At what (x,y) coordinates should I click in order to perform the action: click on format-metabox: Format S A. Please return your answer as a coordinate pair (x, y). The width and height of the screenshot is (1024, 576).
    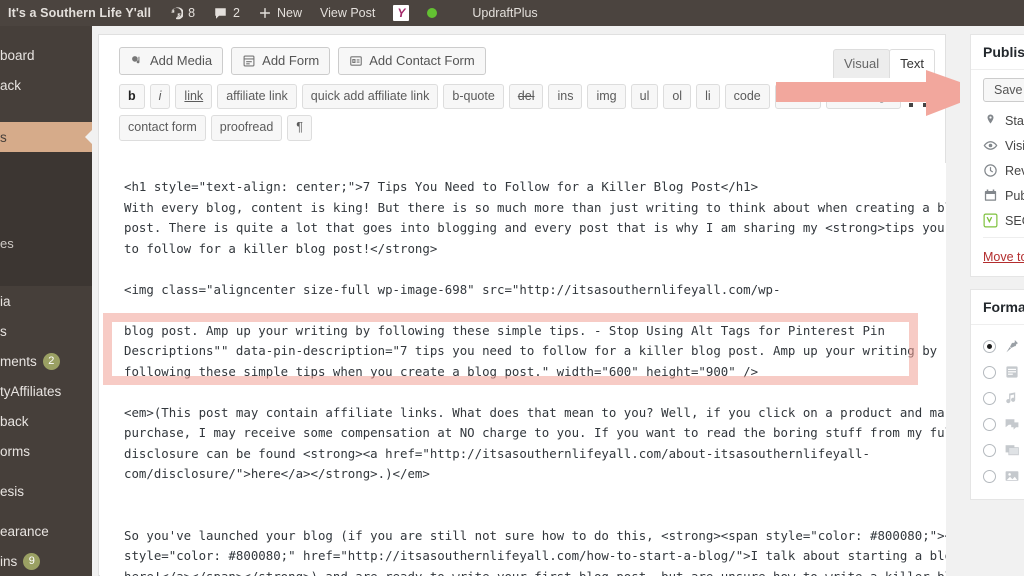
    Looking at the image, I should click on (997, 394).